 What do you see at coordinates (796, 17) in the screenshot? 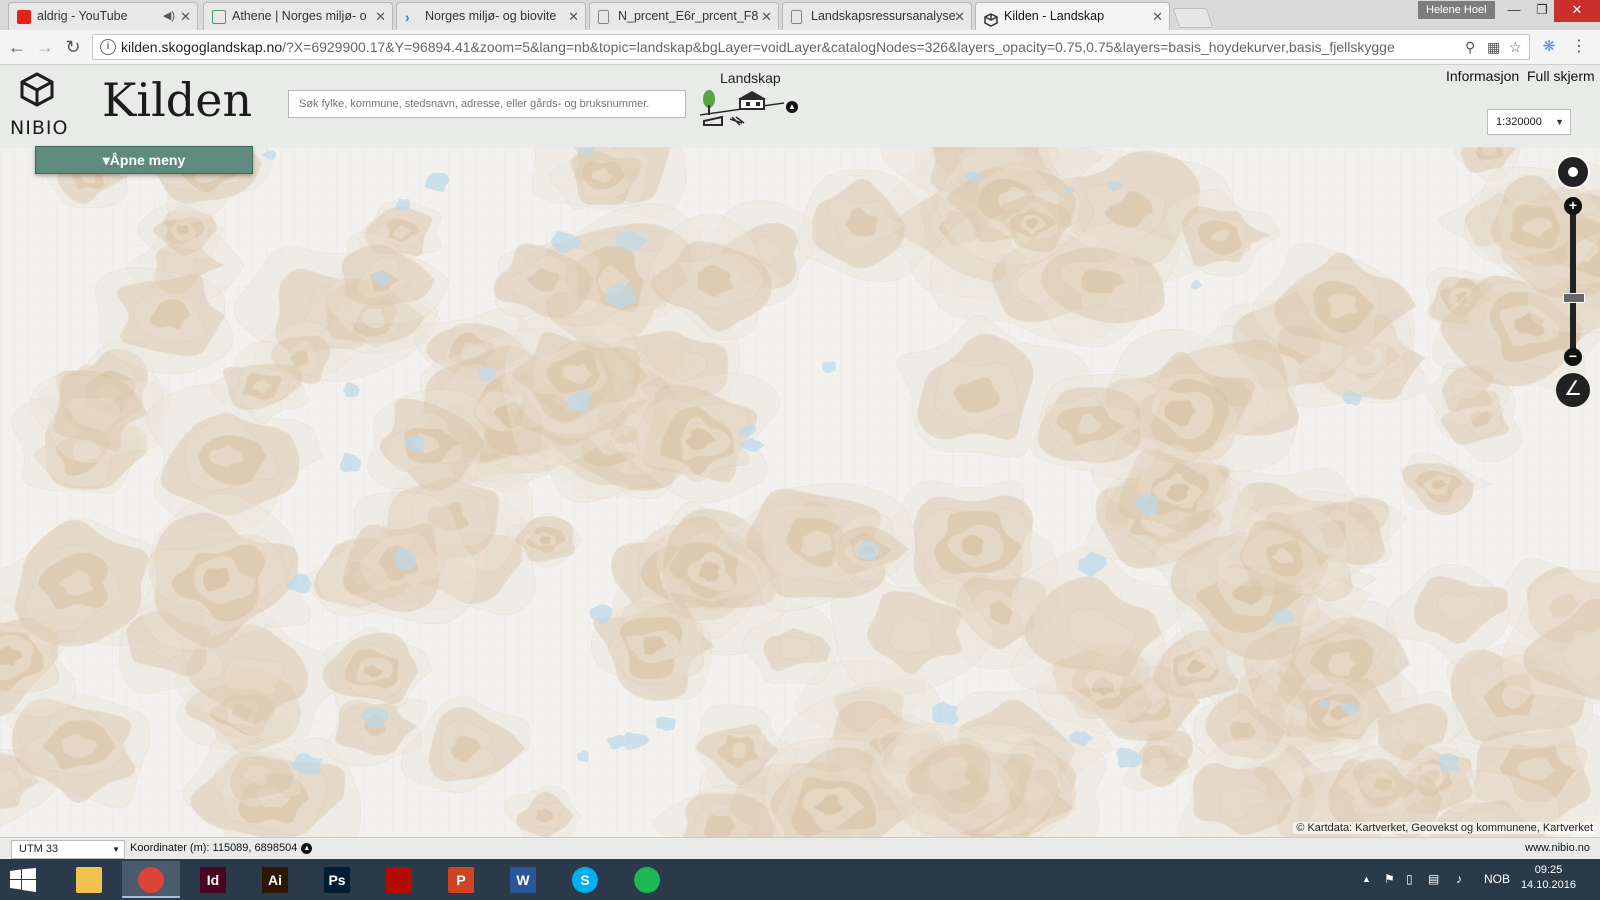
I see `document-icon` at bounding box center [796, 17].